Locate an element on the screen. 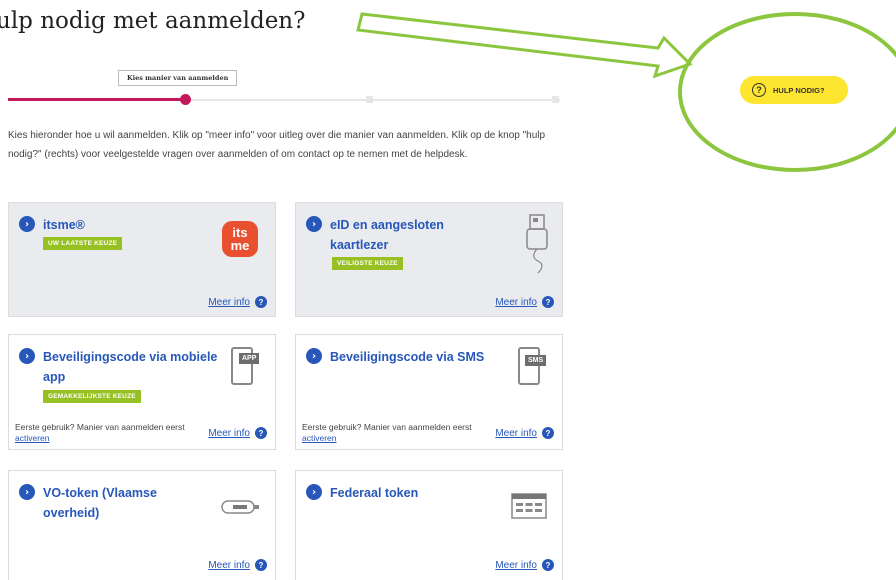 Image resolution: width=896 pixels, height=580 pixels. progress-fill is located at coordinates (97, 99).